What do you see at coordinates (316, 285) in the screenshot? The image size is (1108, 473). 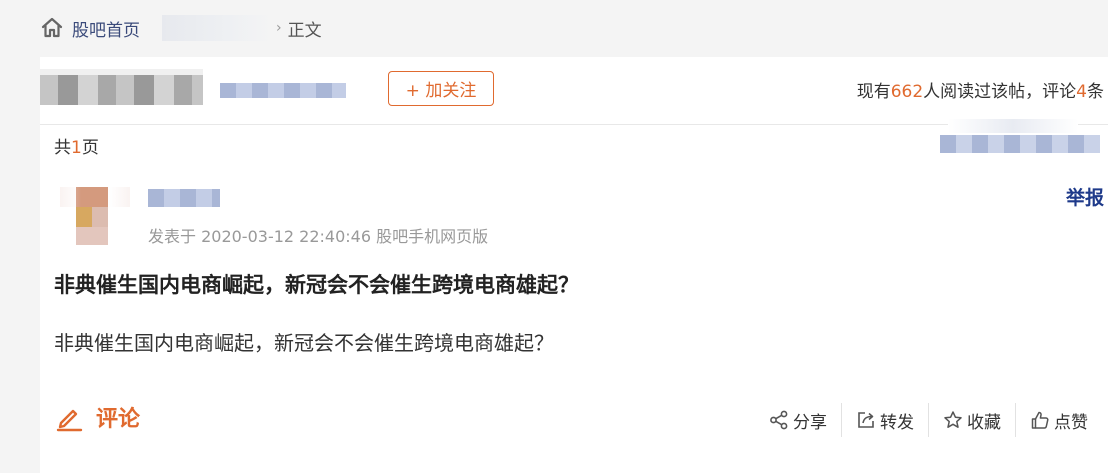 I see `post-title: 非典催生国内电商崛起，新冠会不会催生跨境电商雄起？` at bounding box center [316, 285].